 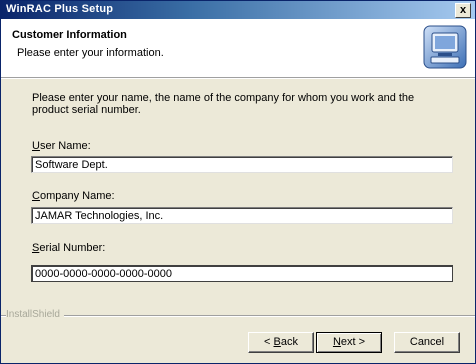 I want to click on company-name-field, so click(x=242, y=215).